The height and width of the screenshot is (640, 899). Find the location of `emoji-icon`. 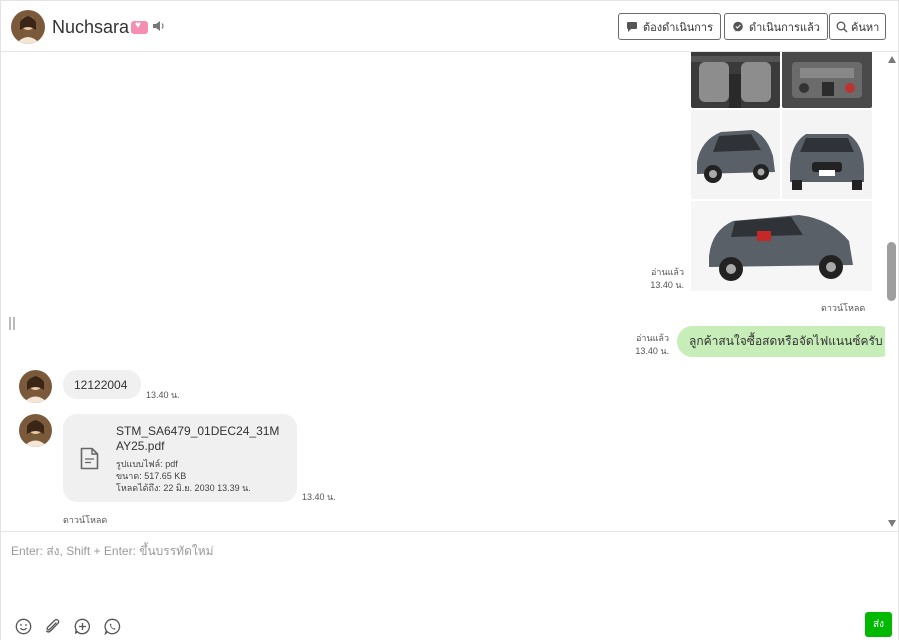

emoji-icon is located at coordinates (23, 626).